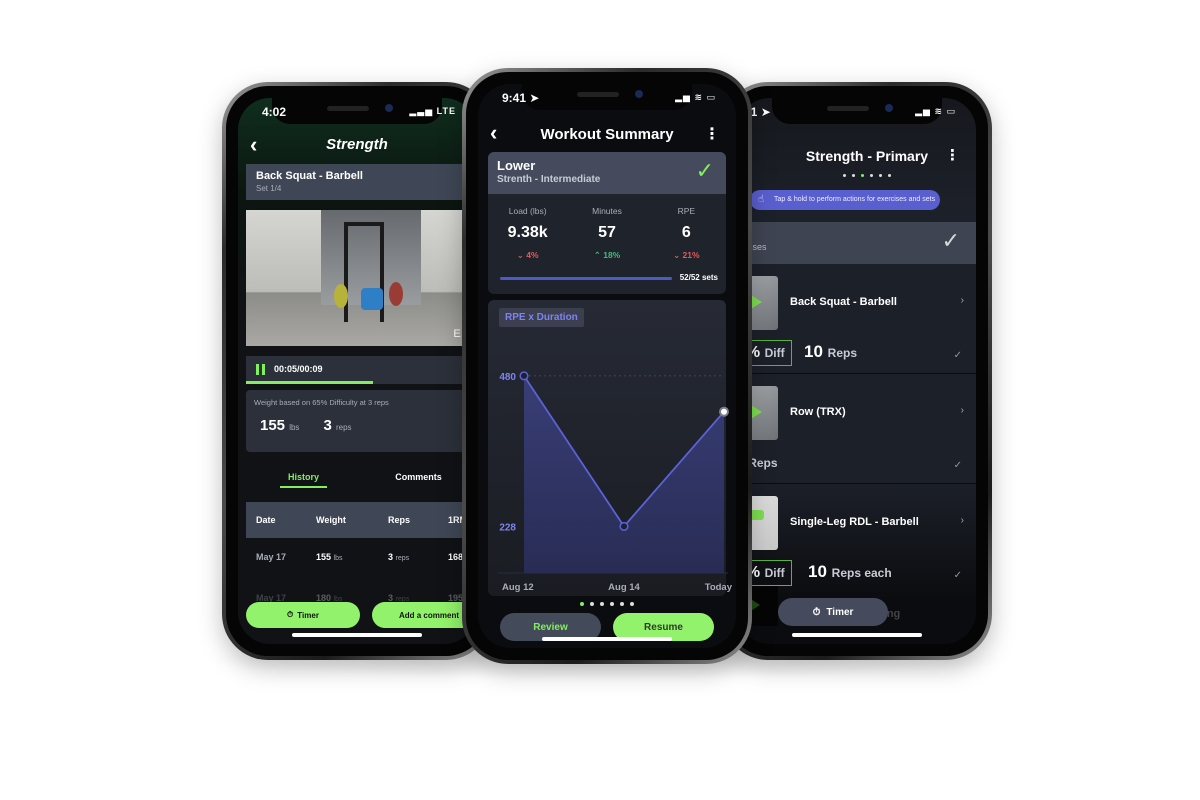  I want to click on status-bar: 9:41 ➤ ▂▅ ≋ ▭, so click(607, 99).